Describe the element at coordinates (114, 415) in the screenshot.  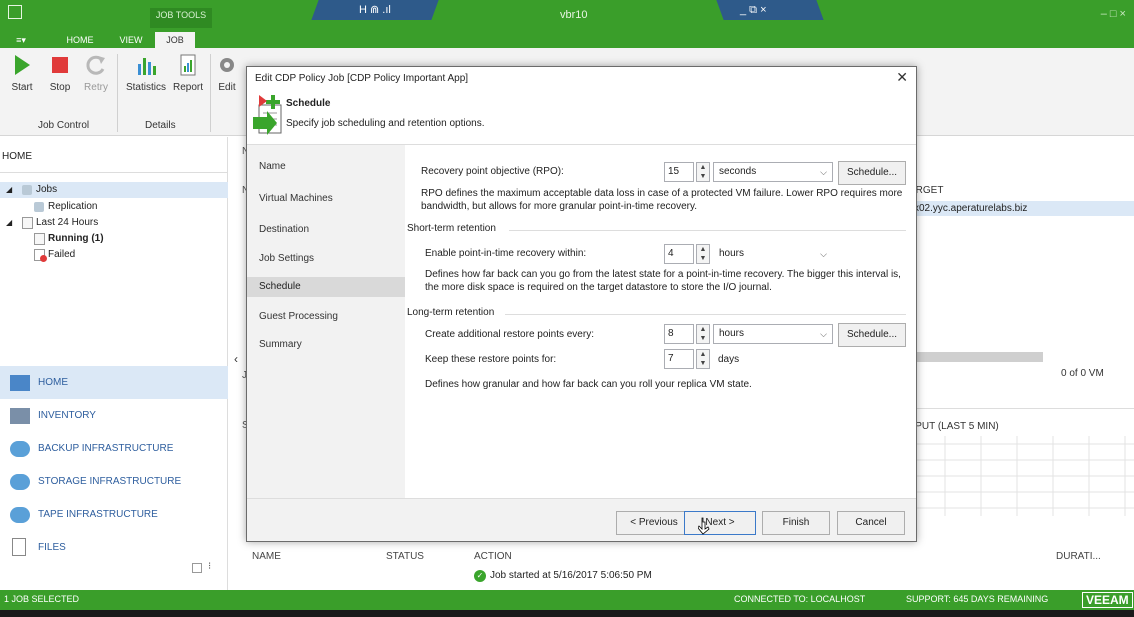
I see `nav-inventory: INVENTORY` at that location.